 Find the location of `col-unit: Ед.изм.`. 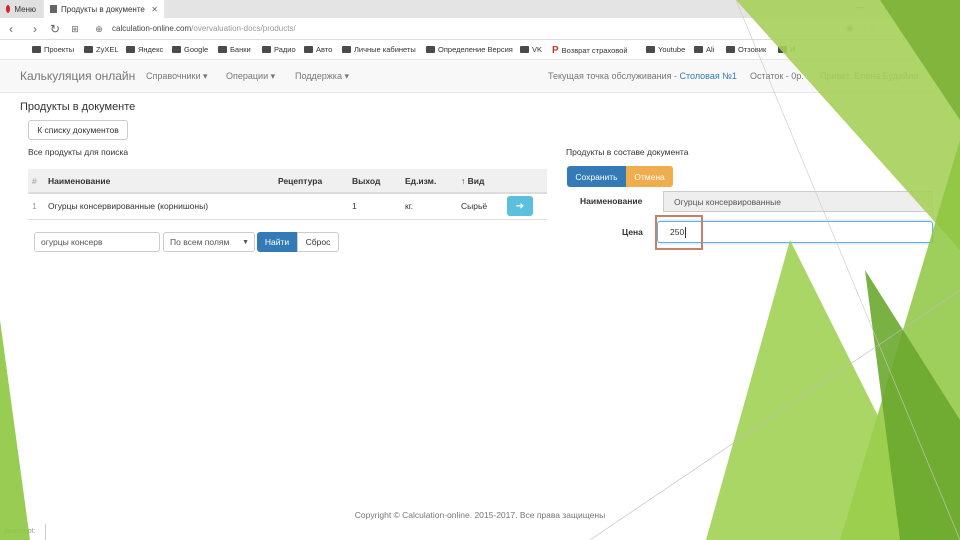

col-unit: Ед.изм. is located at coordinates (429, 181).